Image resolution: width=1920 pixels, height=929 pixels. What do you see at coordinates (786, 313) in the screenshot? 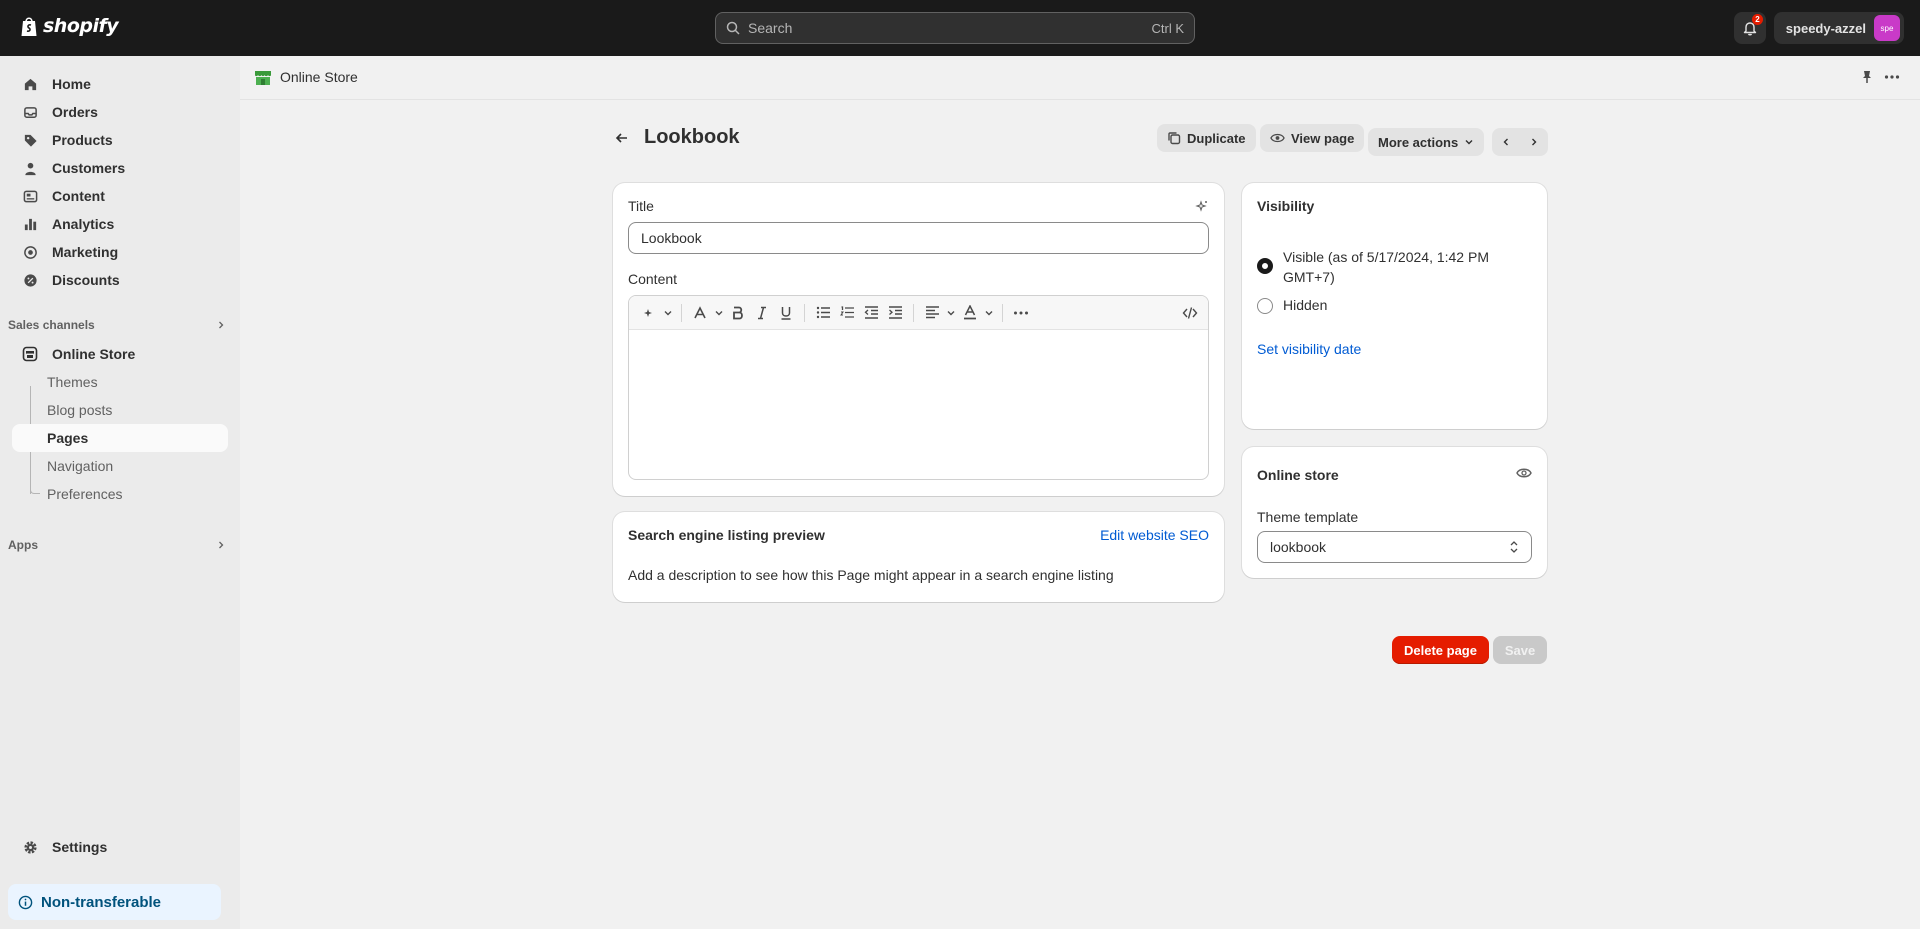
I see `underline-icon` at bounding box center [786, 313].